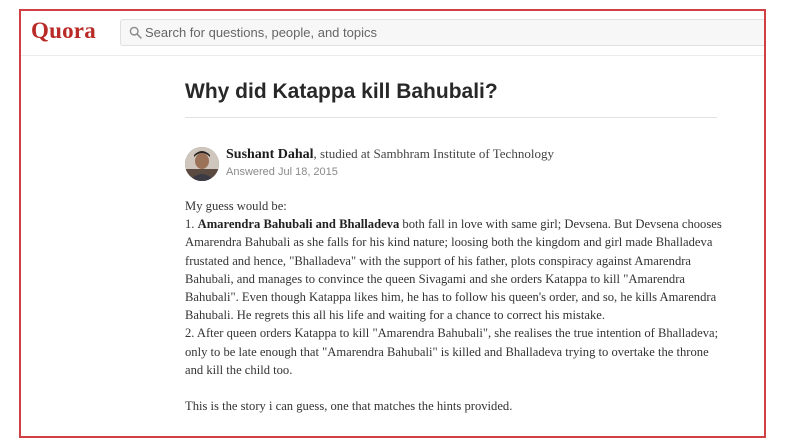  I want to click on author-avatar, so click(202, 164).